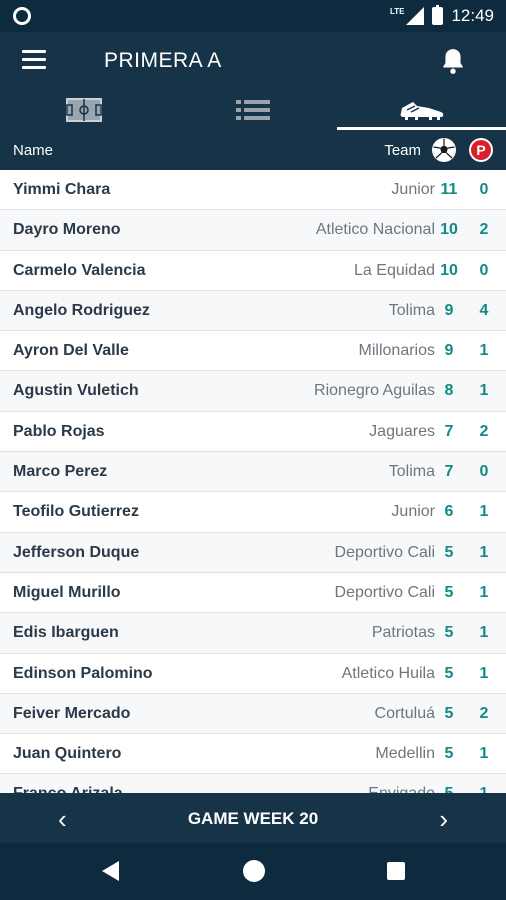 This screenshot has width=506, height=900. I want to click on table-row: Franco Arizala Envigado5 1, so click(253, 783).